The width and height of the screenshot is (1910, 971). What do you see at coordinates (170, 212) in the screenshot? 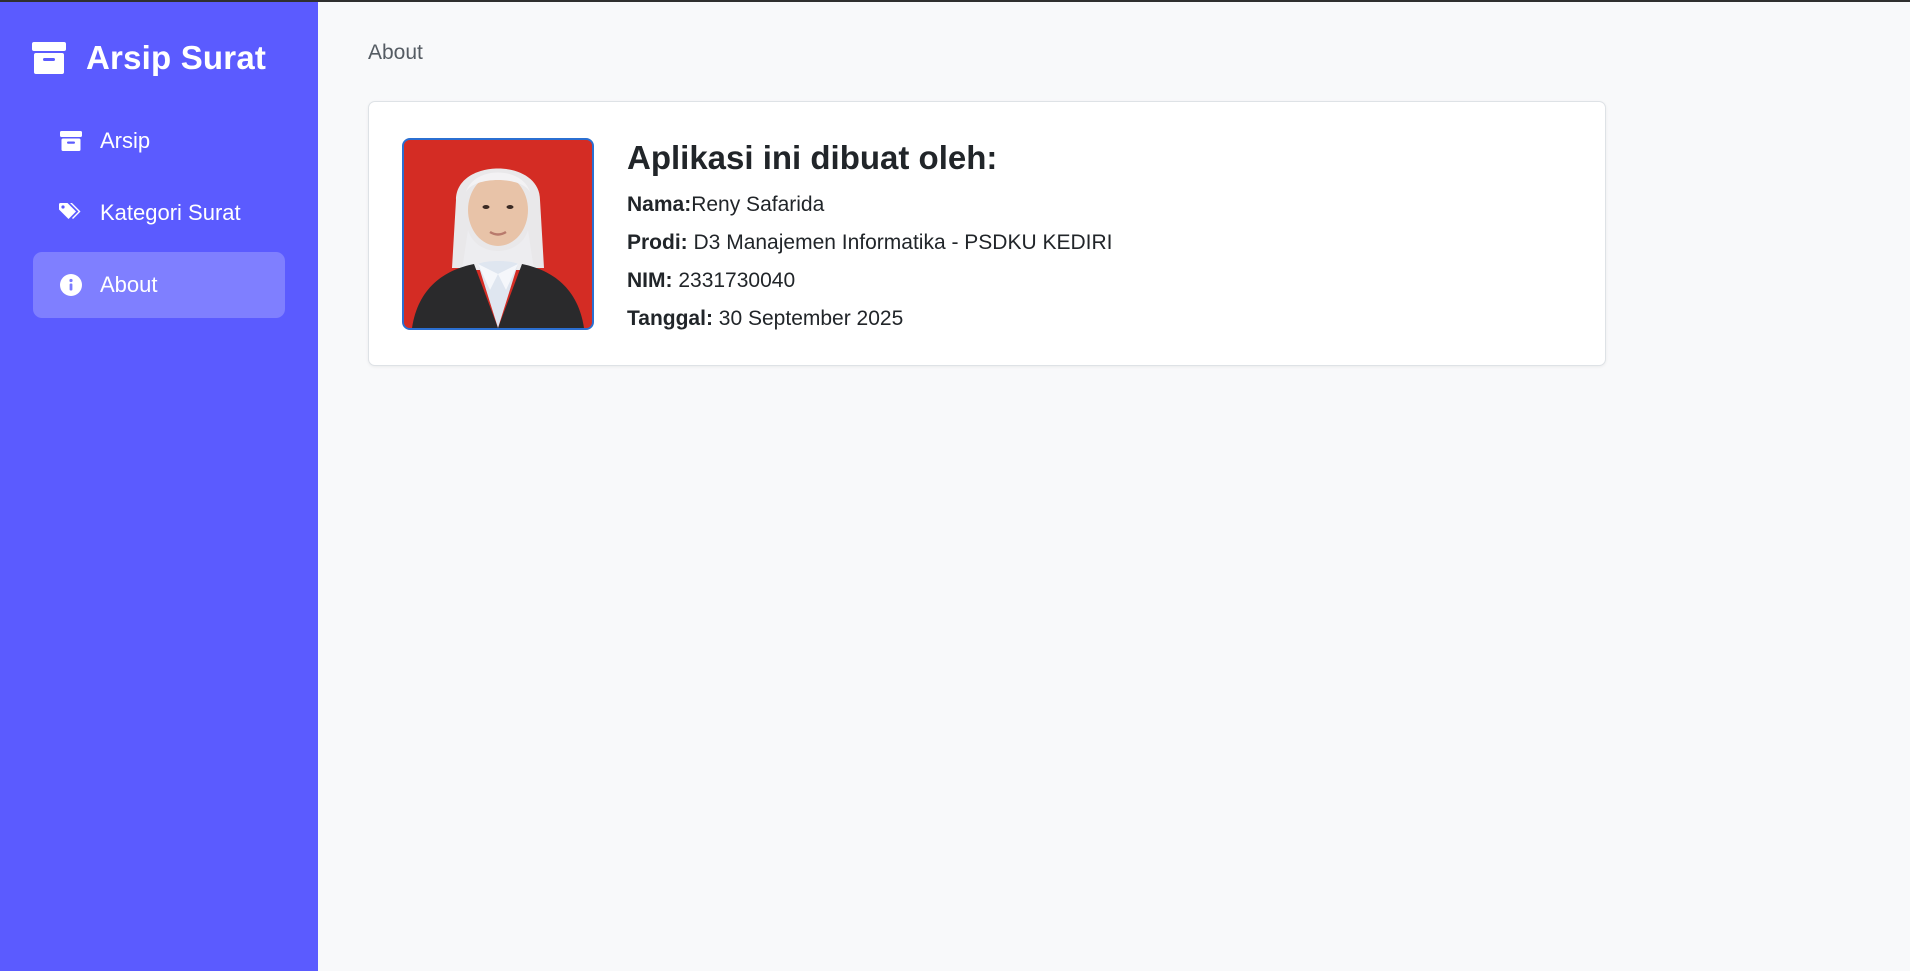
I see `sidebar-item-label: Kategori Surat` at bounding box center [170, 212].